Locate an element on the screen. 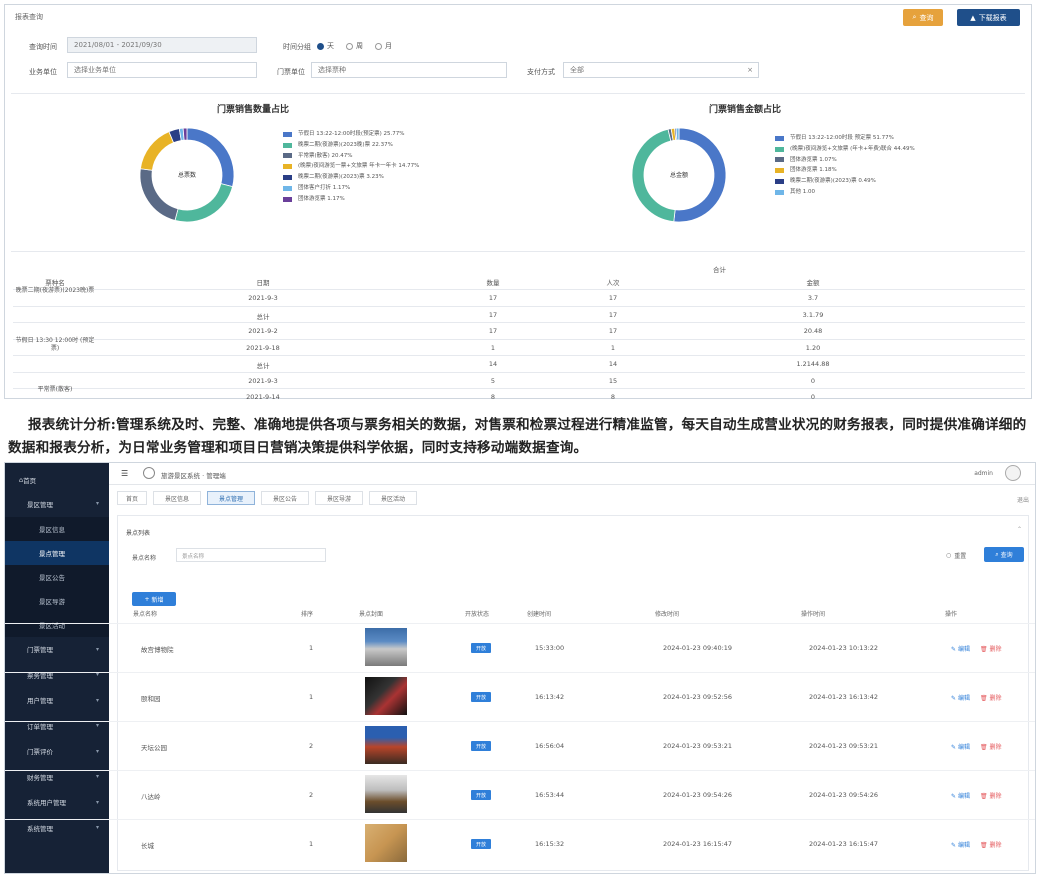  sidebar-item-label: 首页 is located at coordinates (30, 481).